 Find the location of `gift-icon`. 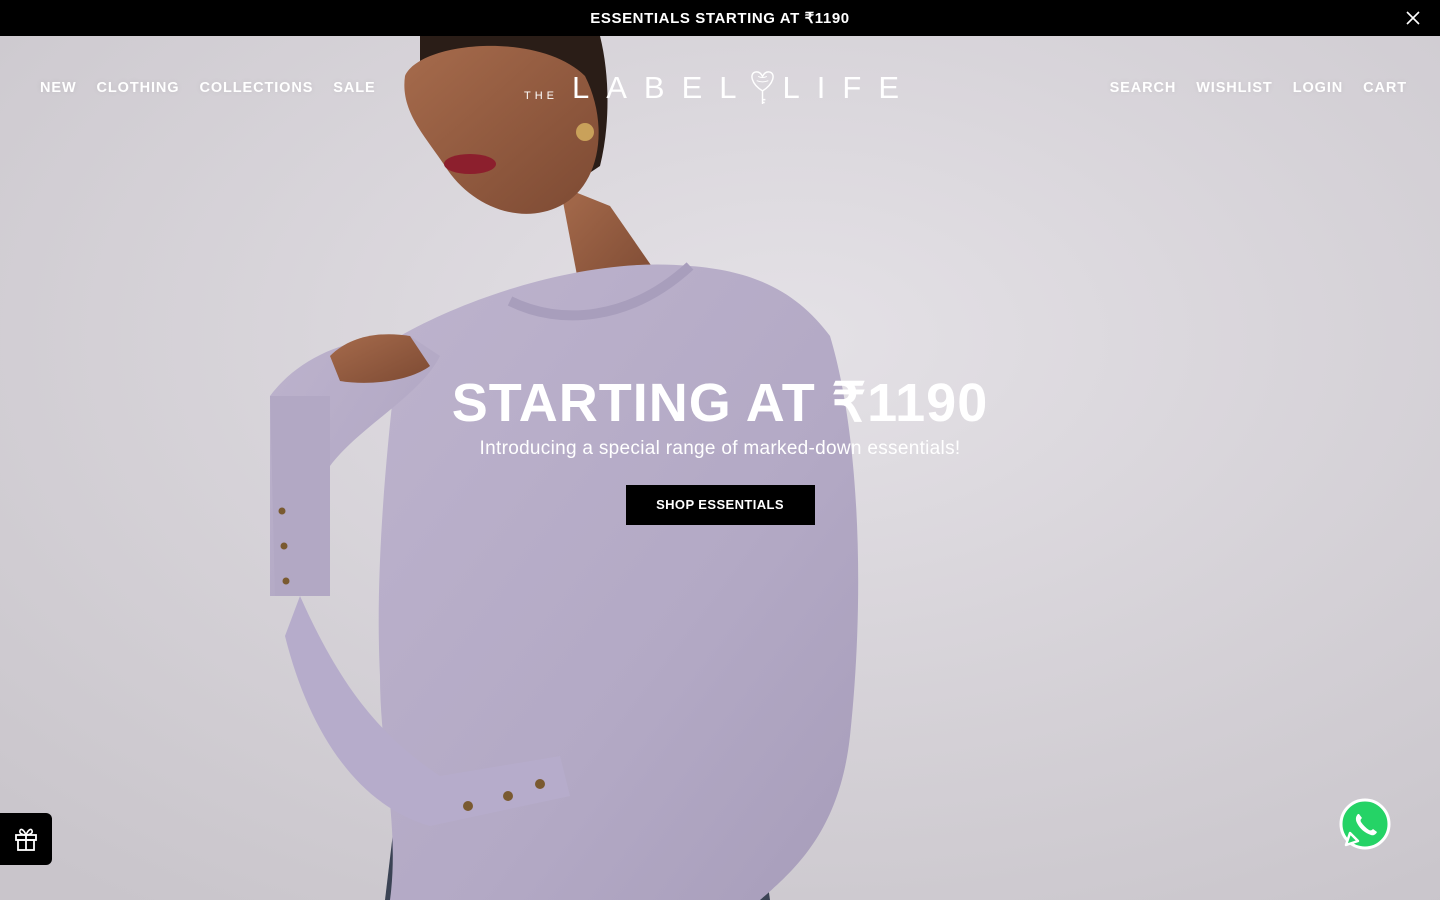

gift-icon is located at coordinates (26, 839).